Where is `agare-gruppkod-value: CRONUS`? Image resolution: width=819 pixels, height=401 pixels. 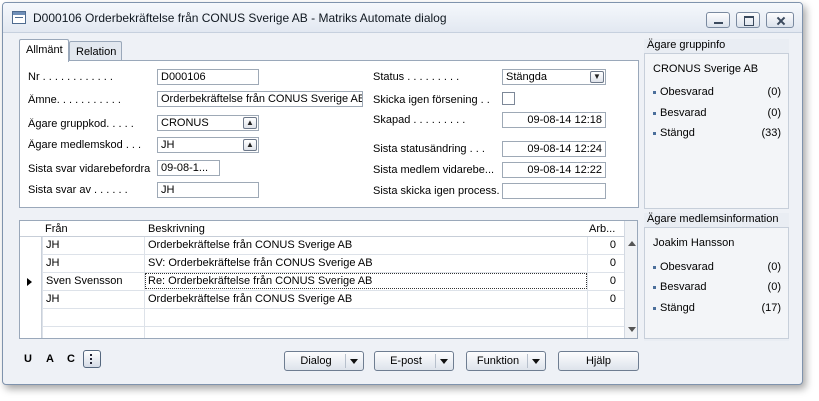
agare-gruppkod-value: CRONUS is located at coordinates (185, 123).